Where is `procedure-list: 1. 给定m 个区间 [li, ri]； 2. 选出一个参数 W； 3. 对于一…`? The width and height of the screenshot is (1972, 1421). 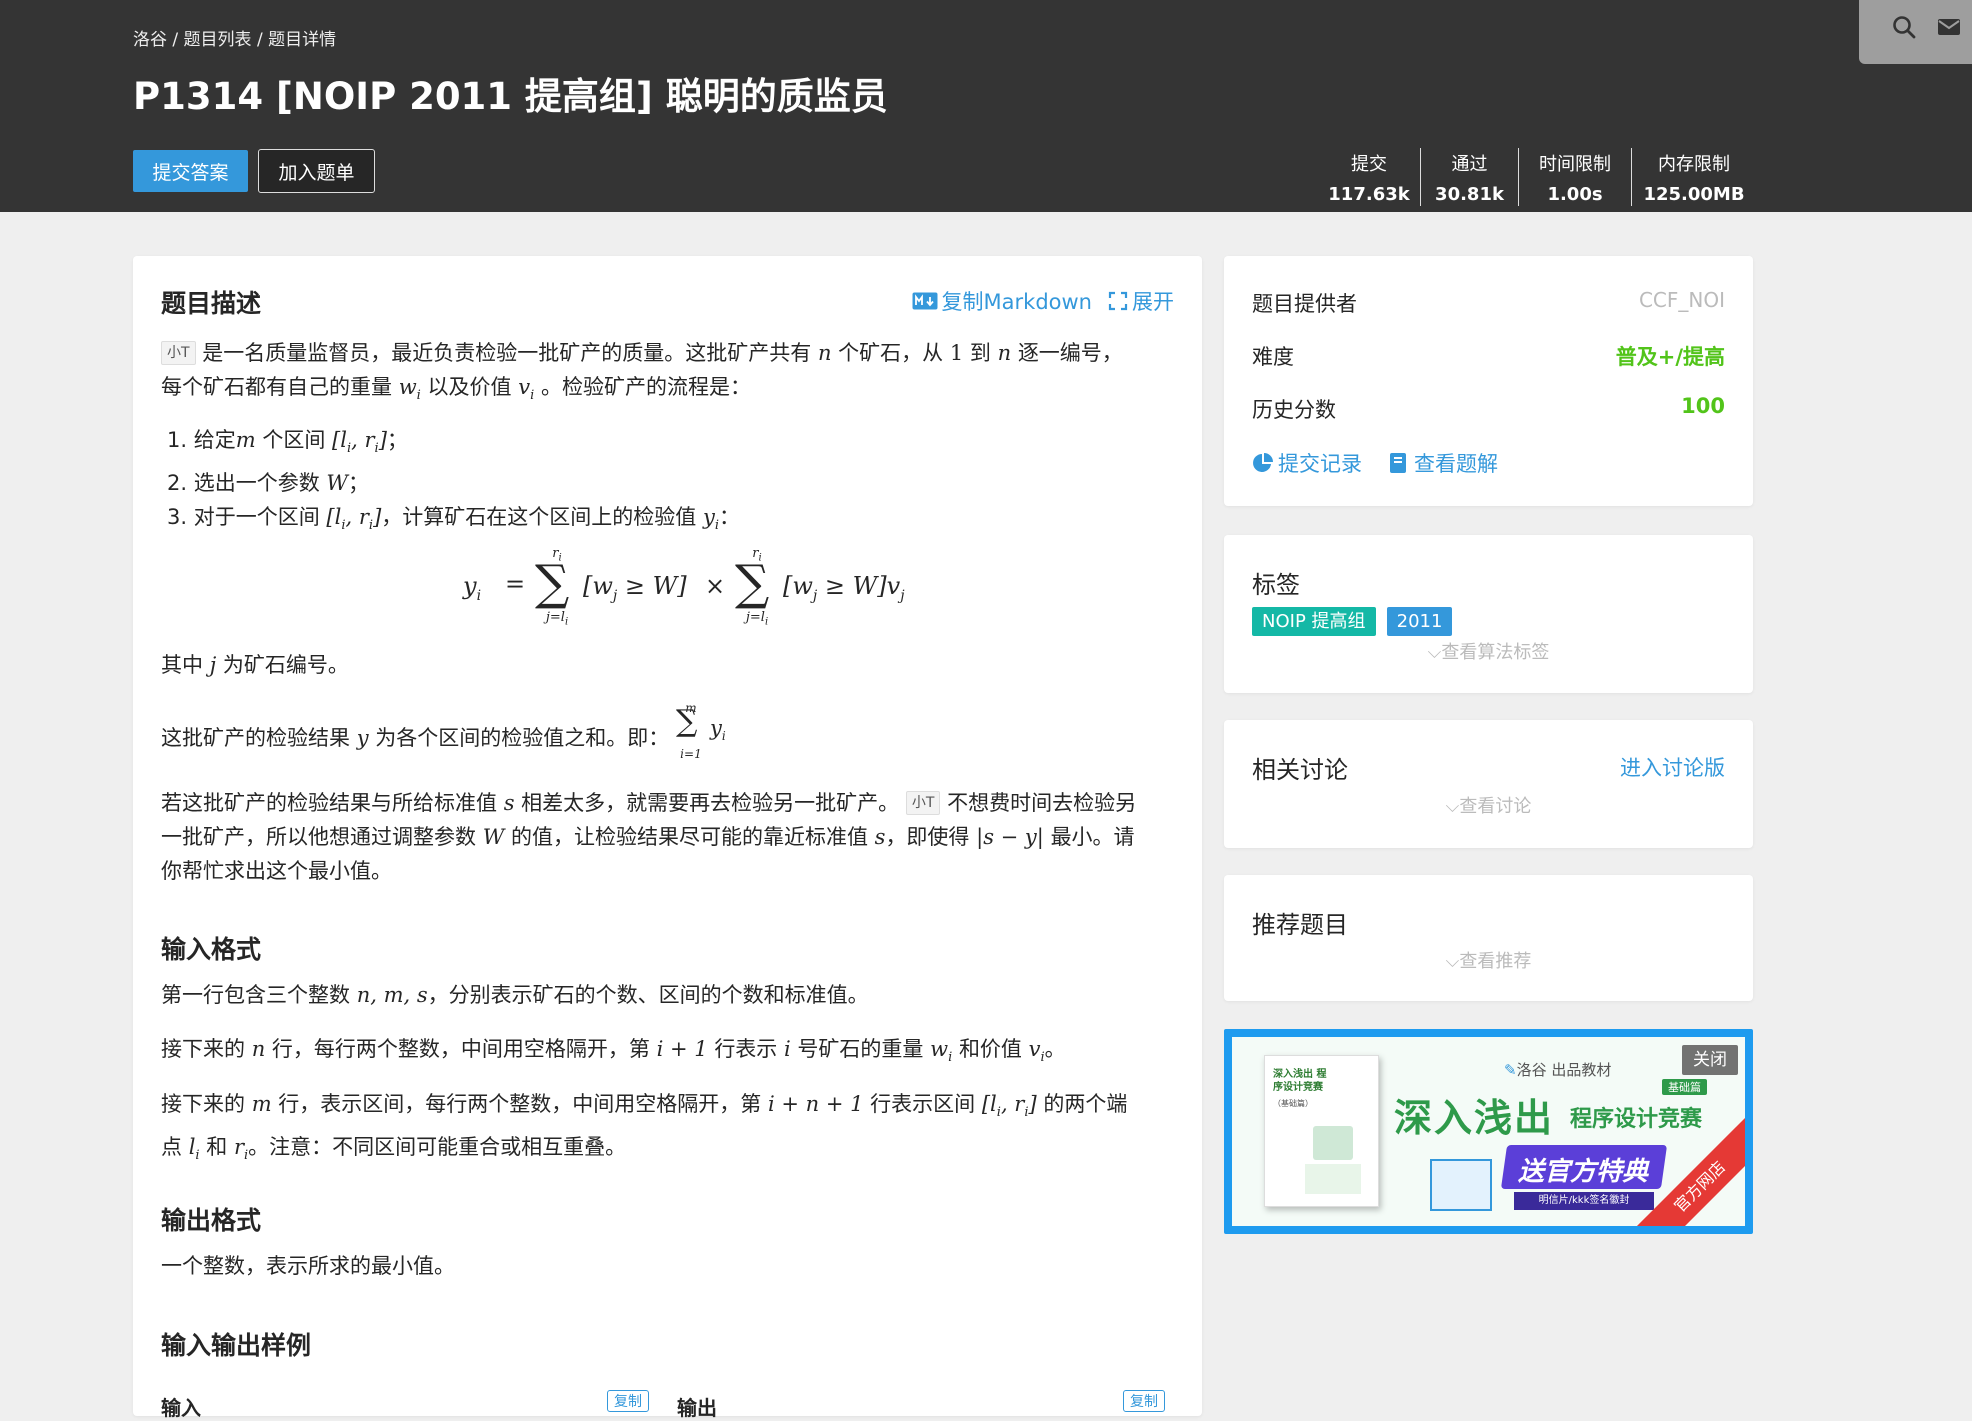
procedure-list: 1. 给定m 个区间 [li, ri]； 2. 选出一个参数 W； 3. 对于一… is located at coordinates (670, 483).